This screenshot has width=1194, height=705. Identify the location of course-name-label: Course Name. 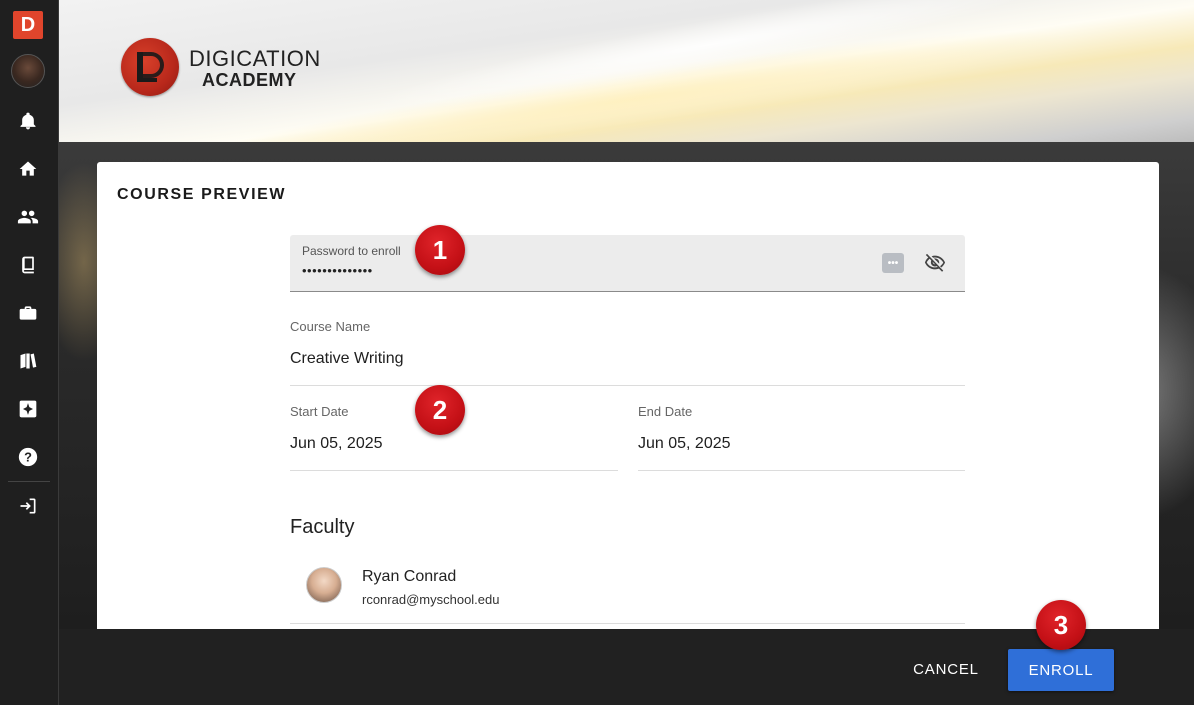
(330, 326).